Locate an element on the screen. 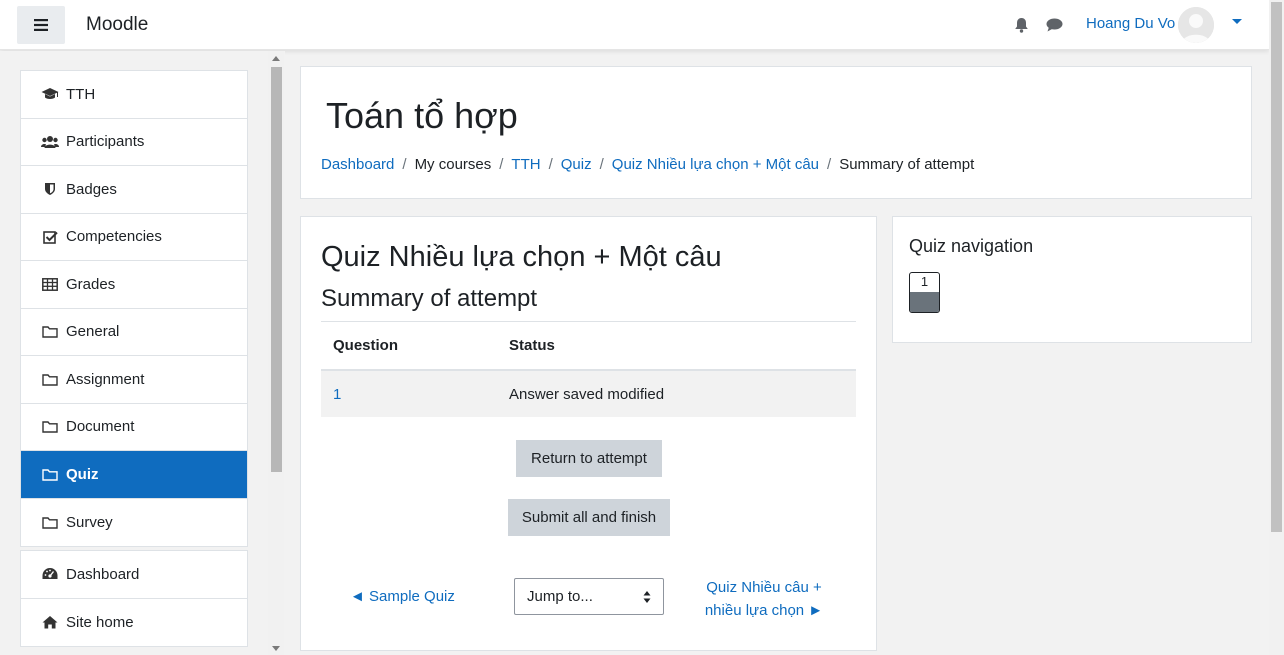 The image size is (1284, 655). sidebar-item-label: Competencies is located at coordinates (114, 237).